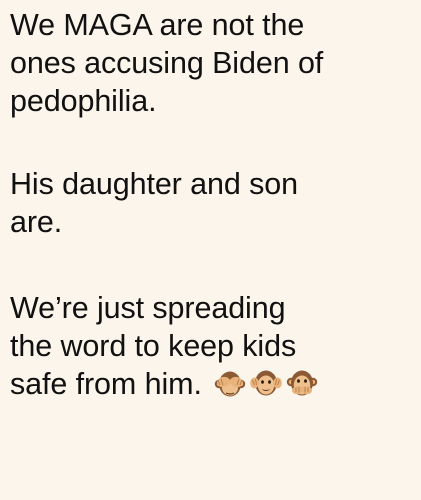  What do you see at coordinates (36, 222) in the screenshot?
I see `text-line: are.` at bounding box center [36, 222].